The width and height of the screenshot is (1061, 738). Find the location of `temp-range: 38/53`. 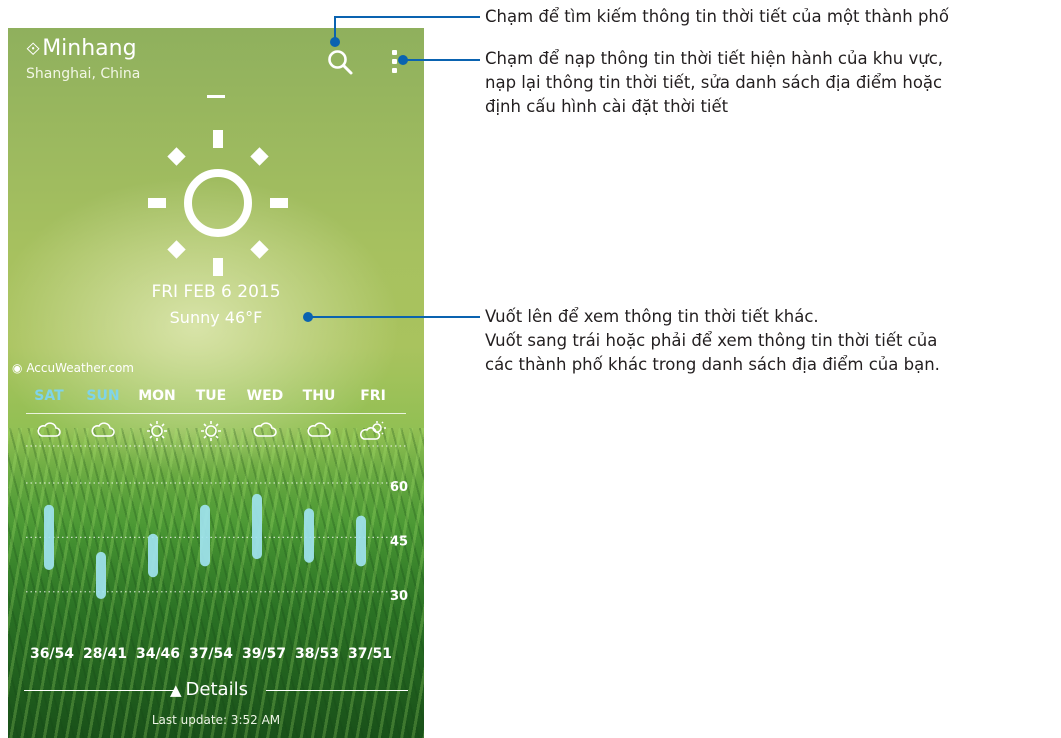

temp-range: 38/53 is located at coordinates (317, 654).